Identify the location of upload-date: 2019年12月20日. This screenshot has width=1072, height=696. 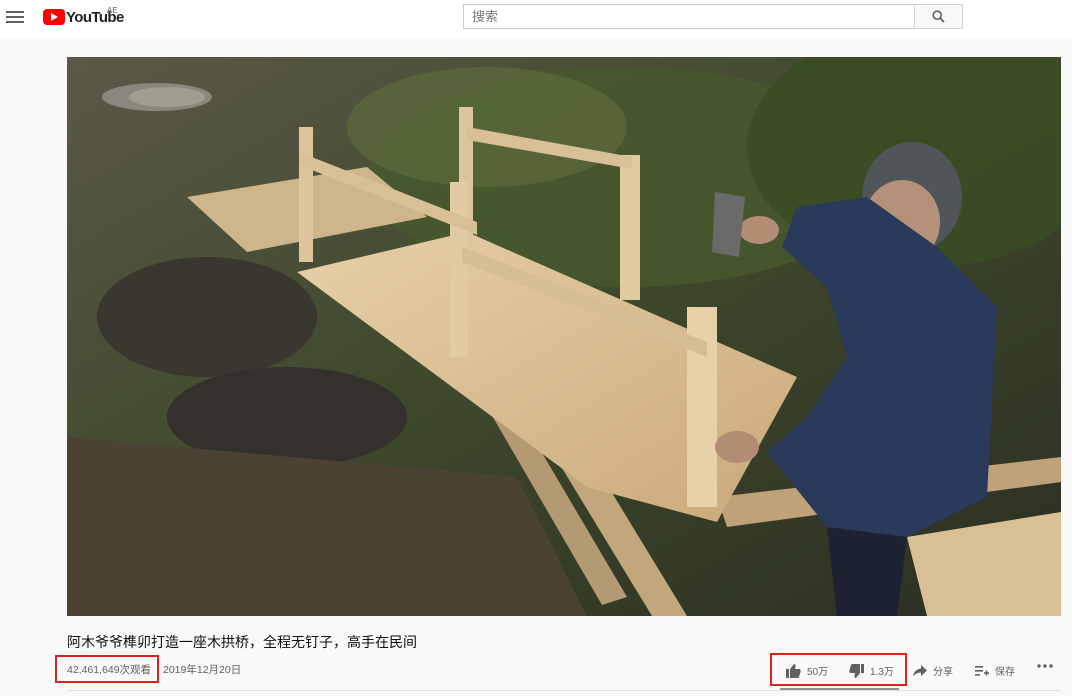
(202, 670).